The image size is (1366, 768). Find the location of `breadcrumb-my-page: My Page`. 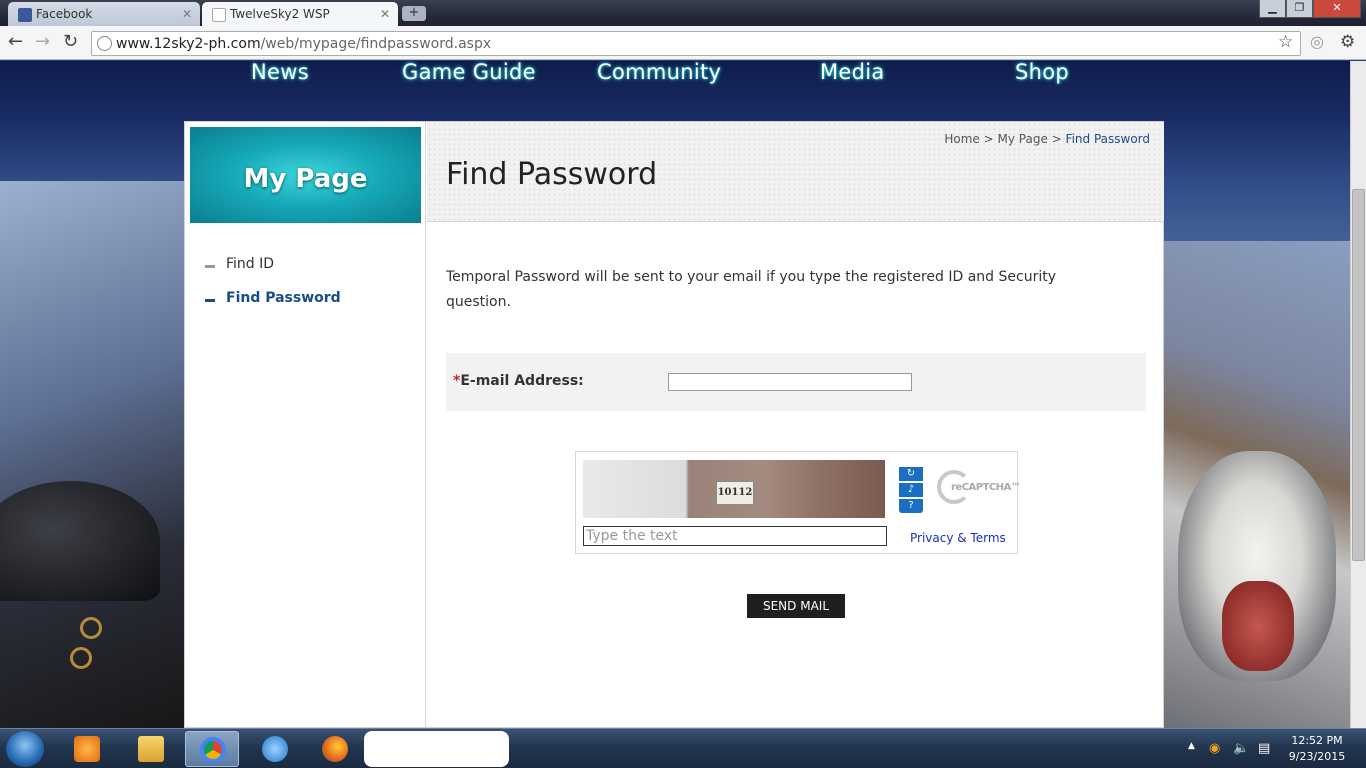

breadcrumb-my-page: My Page is located at coordinates (1023, 139).